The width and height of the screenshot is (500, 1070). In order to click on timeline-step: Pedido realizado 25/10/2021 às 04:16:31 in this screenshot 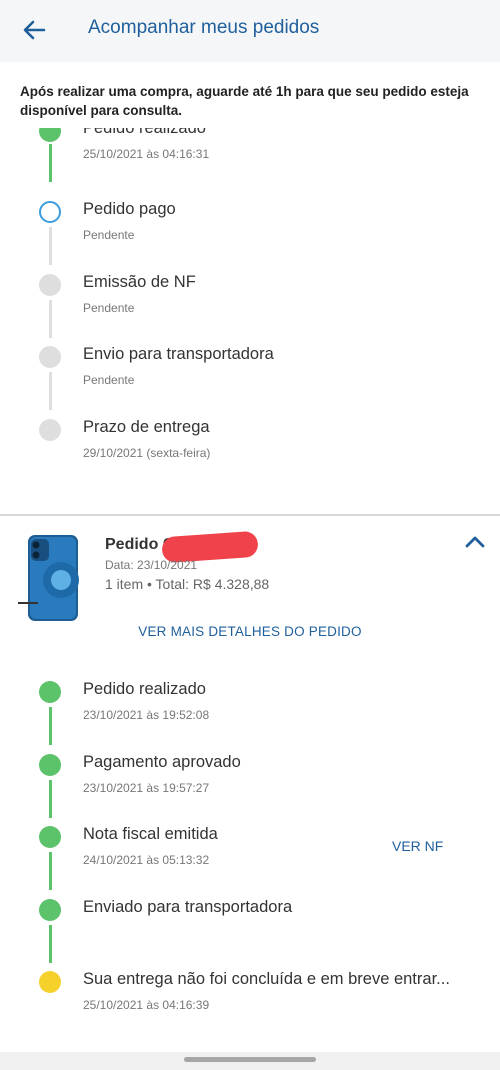, I will do `click(250, 159)`.